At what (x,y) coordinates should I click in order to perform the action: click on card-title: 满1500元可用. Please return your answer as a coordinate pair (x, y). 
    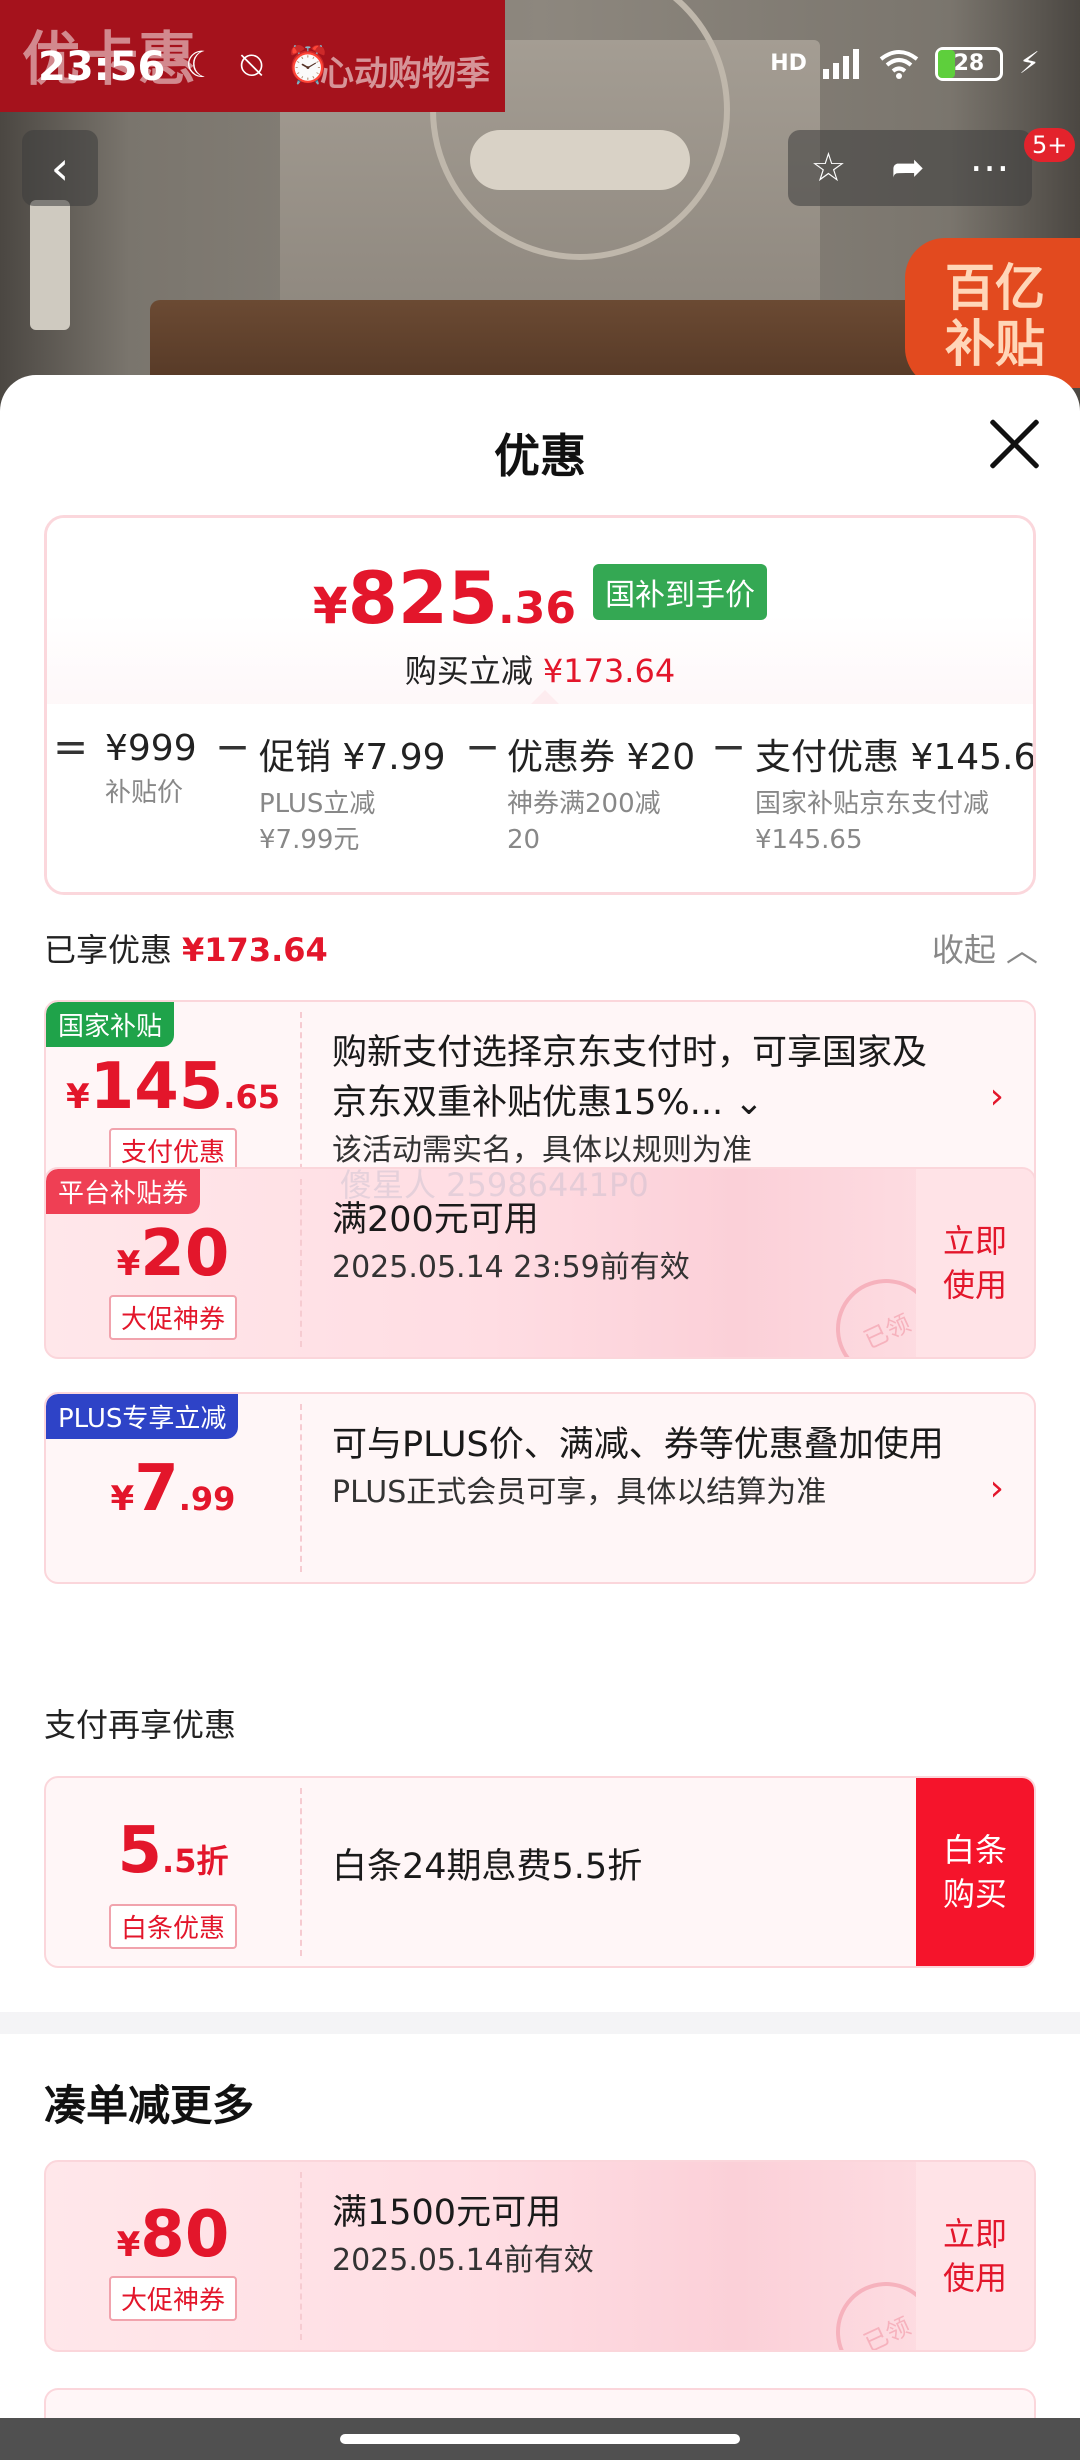
    Looking at the image, I should click on (447, 2213).